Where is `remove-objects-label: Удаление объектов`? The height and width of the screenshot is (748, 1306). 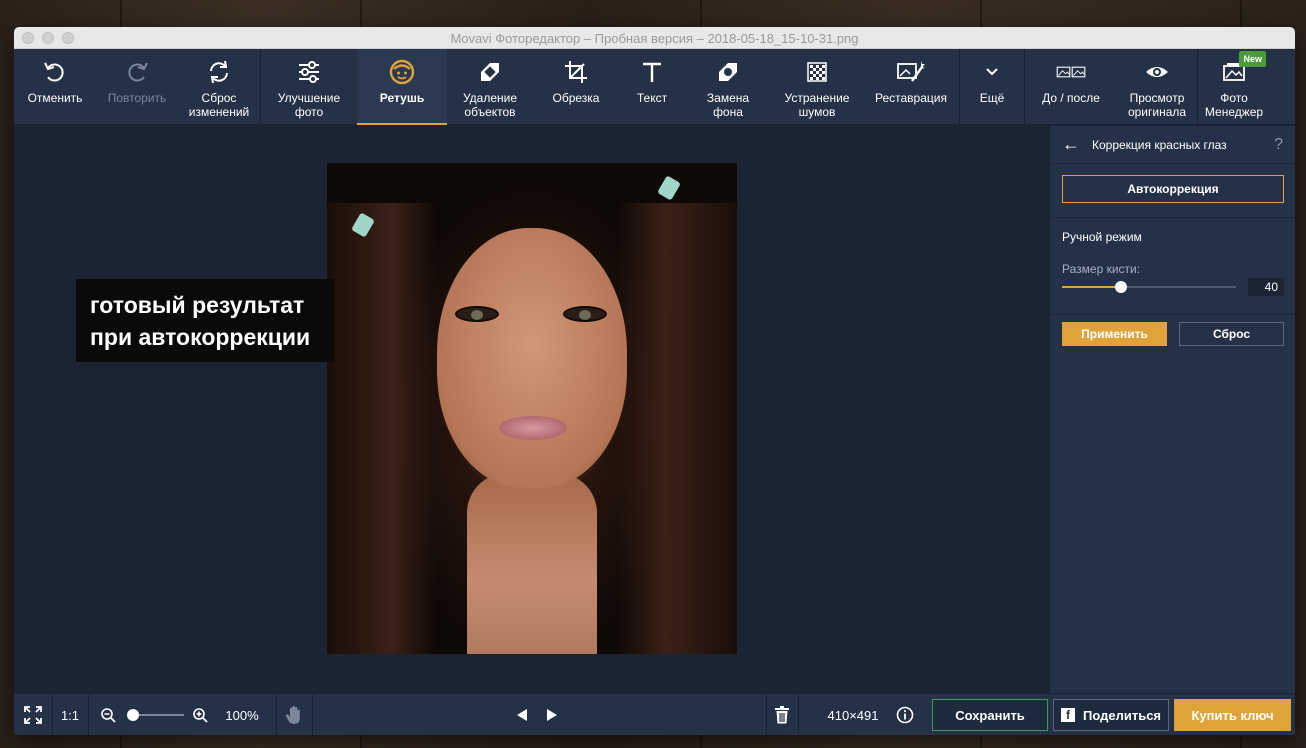
remove-objects-label: Удаление объектов is located at coordinates (490, 105).